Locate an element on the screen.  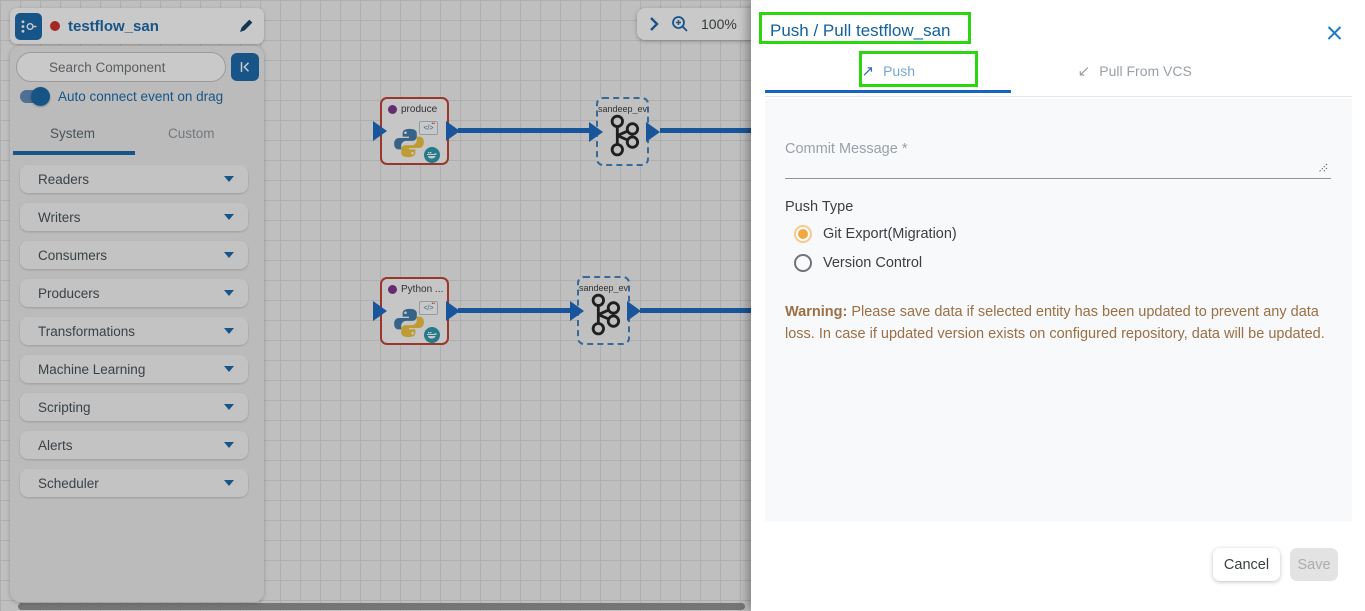
tab-pull-label: Pull From VCS is located at coordinates (1145, 71).